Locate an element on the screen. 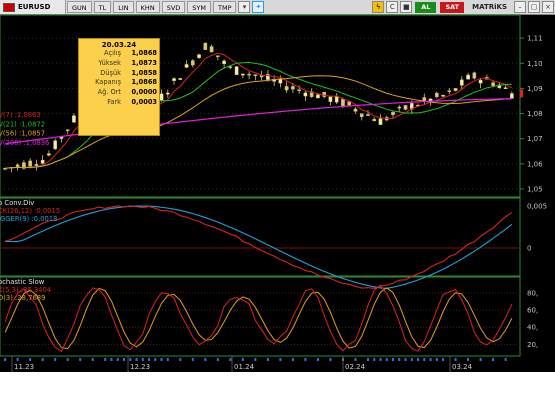 The height and width of the screenshot is (400, 555). macd-tick-label: 0,005 is located at coordinates (537, 207).